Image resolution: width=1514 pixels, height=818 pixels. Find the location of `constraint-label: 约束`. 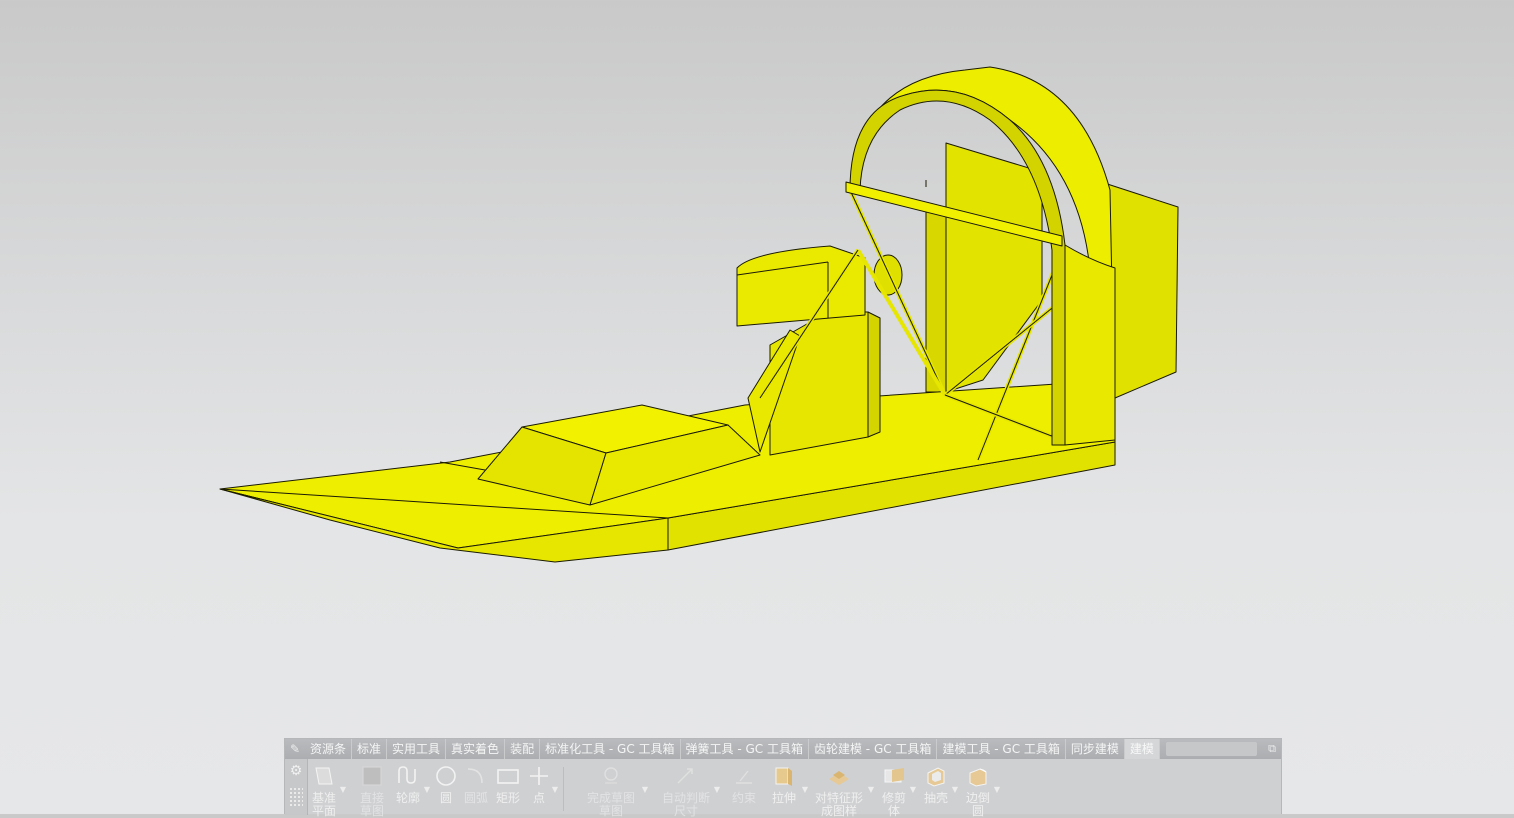

constraint-label: 约束 is located at coordinates (743, 798).